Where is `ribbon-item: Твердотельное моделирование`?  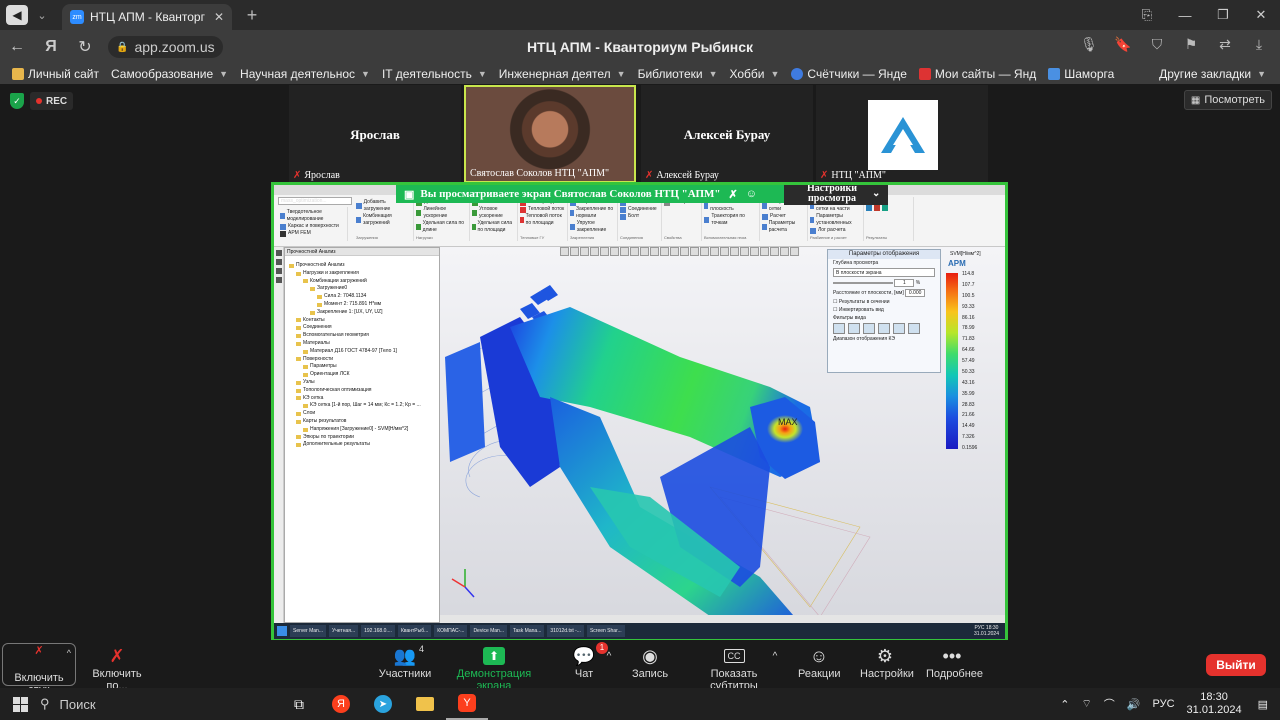 ribbon-item: Твердотельное моделирование is located at coordinates (312, 216).